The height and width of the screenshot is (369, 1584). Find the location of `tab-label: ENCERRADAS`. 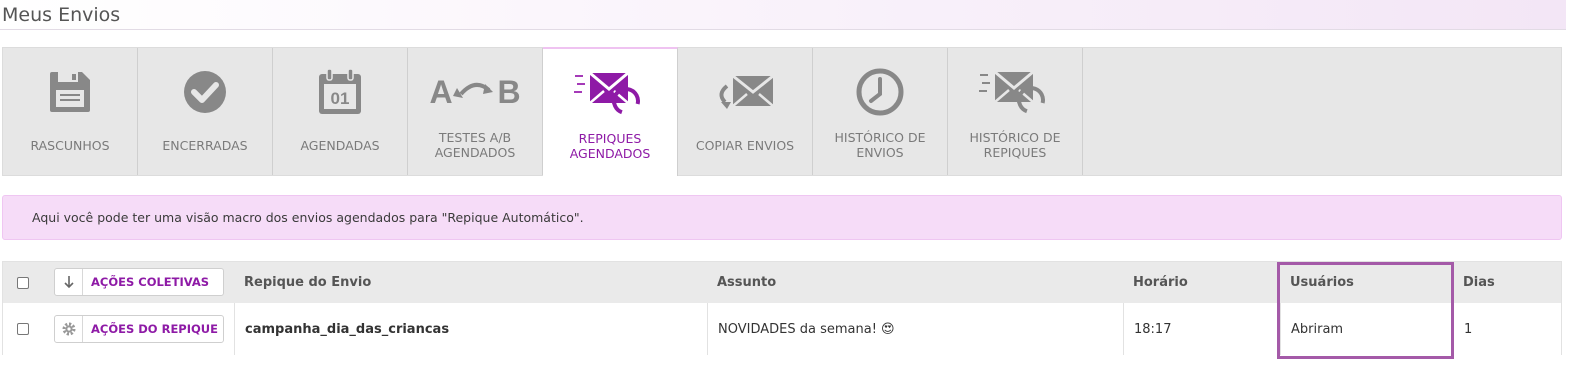

tab-label: ENCERRADAS is located at coordinates (205, 145).